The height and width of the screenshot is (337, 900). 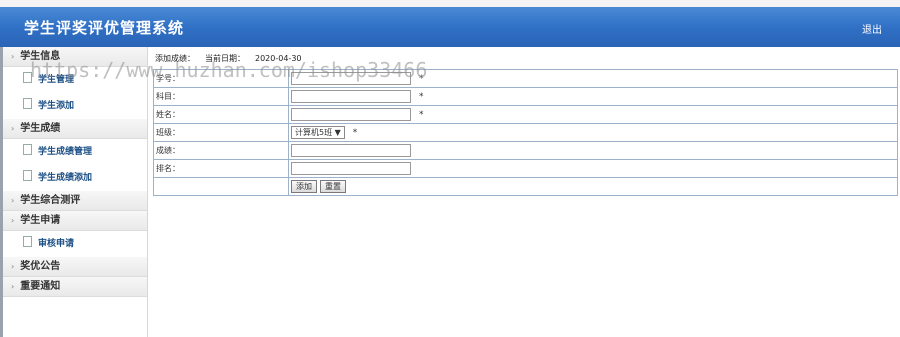 What do you see at coordinates (525, 186) in the screenshot?
I see `form-row-actions: 添加 重置` at bounding box center [525, 186].